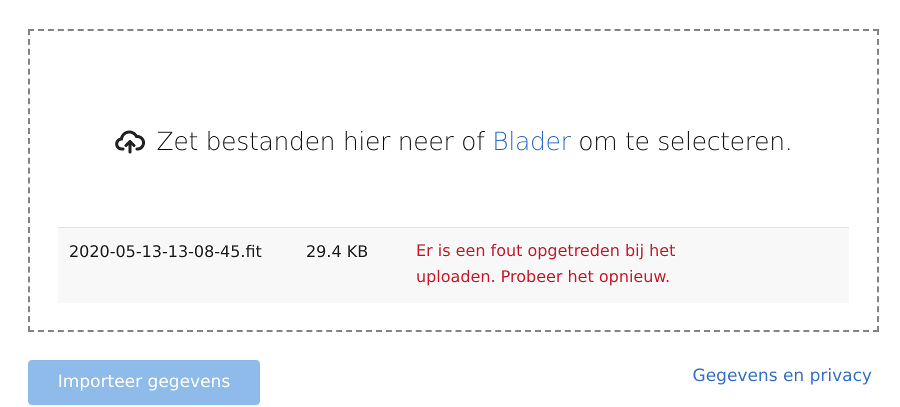 The image size is (900, 407). I want to click on cloud-upload-icon, so click(129, 142).